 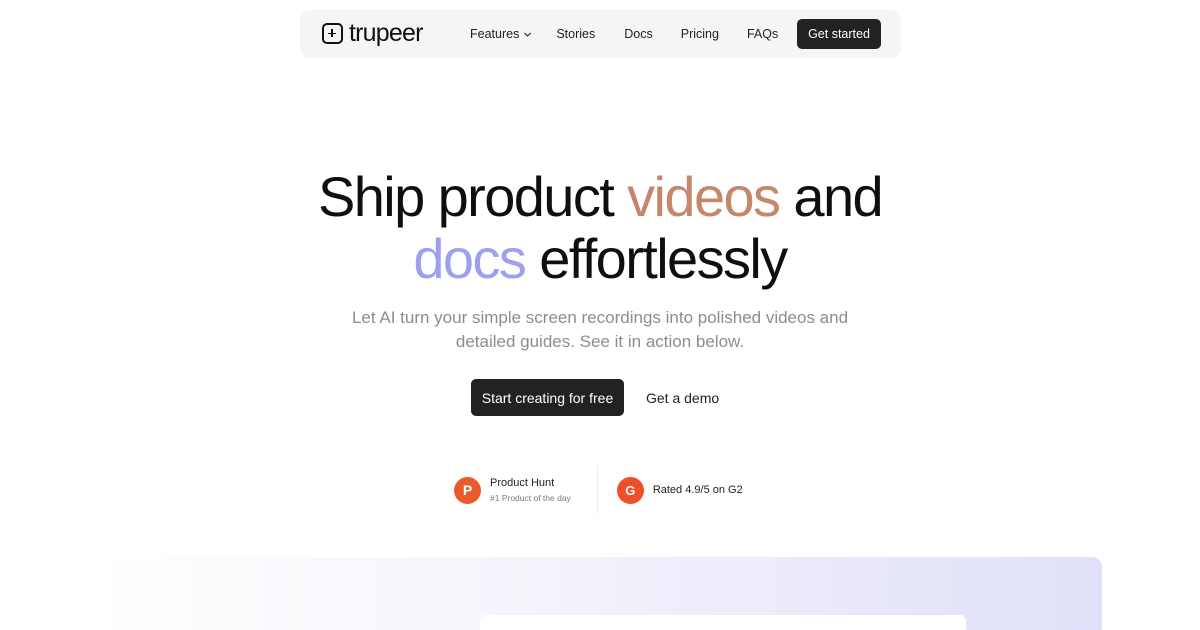 I want to click on g2-badge: G Rated 4.9/5 on G2, so click(x=679, y=490).